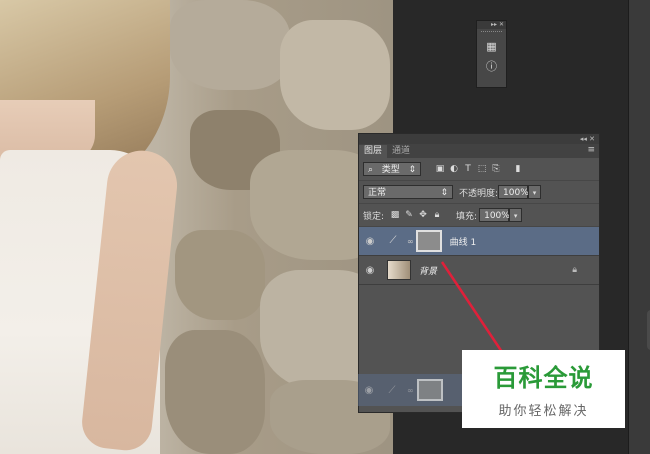  I want to click on lock-transparent-icon: ▩, so click(395, 215).